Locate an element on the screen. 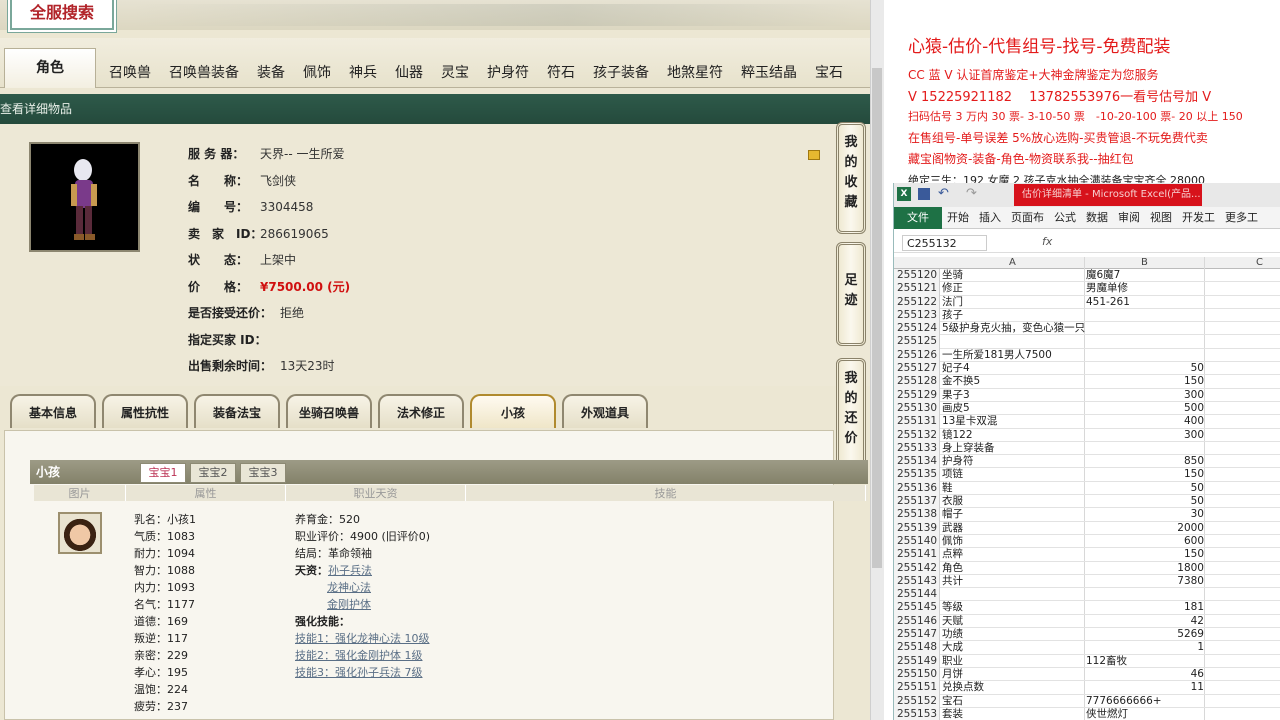  row-number: 255148 is located at coordinates (917, 648).